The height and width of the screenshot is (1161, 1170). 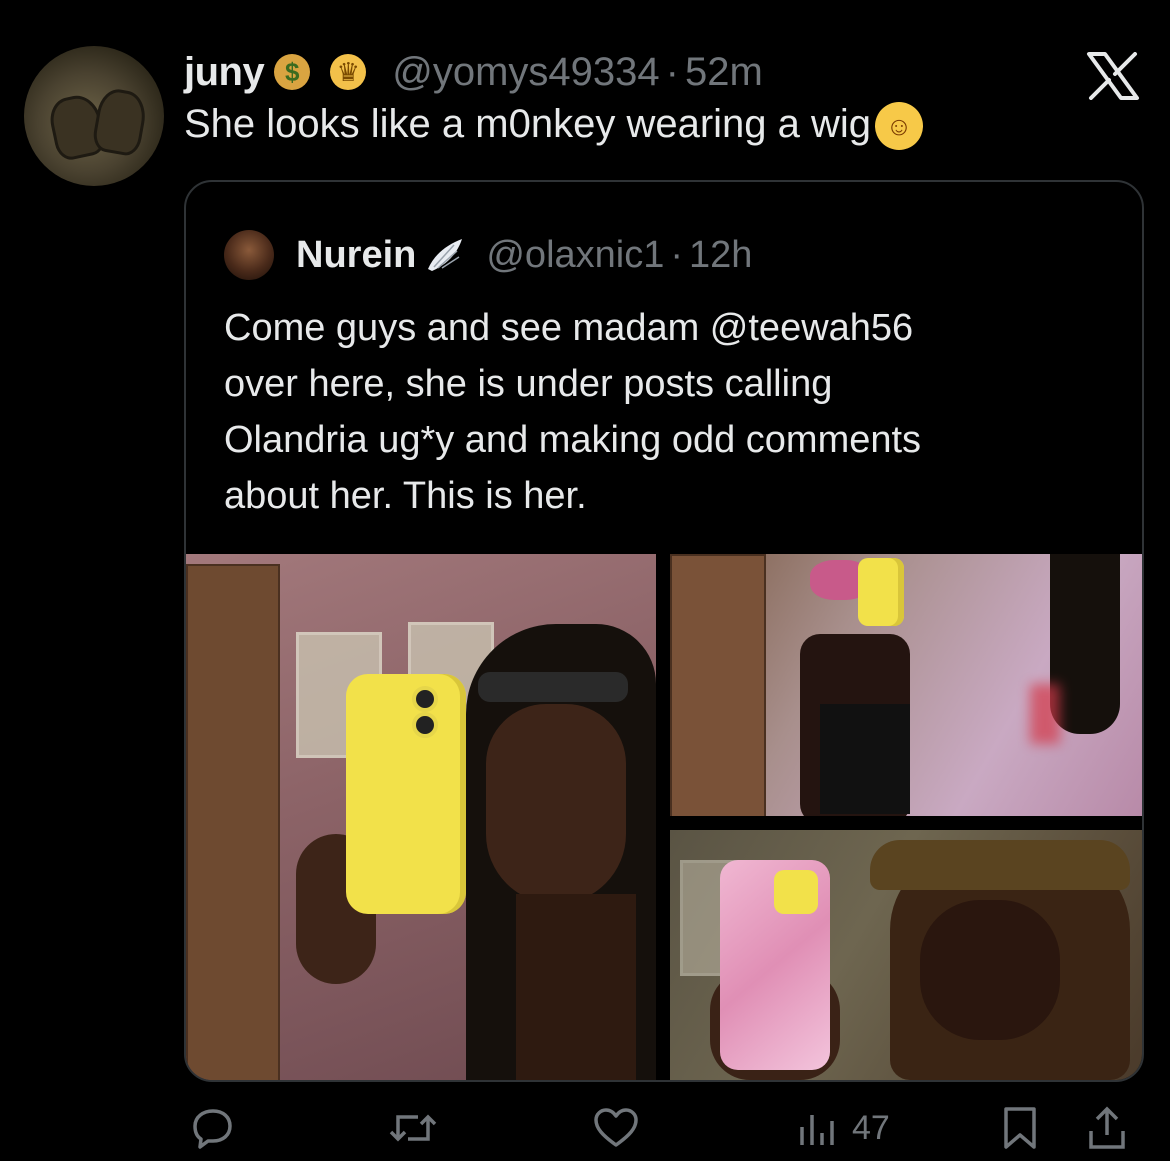 I want to click on photo-mirror-selfie-room, so click(x=906, y=685).